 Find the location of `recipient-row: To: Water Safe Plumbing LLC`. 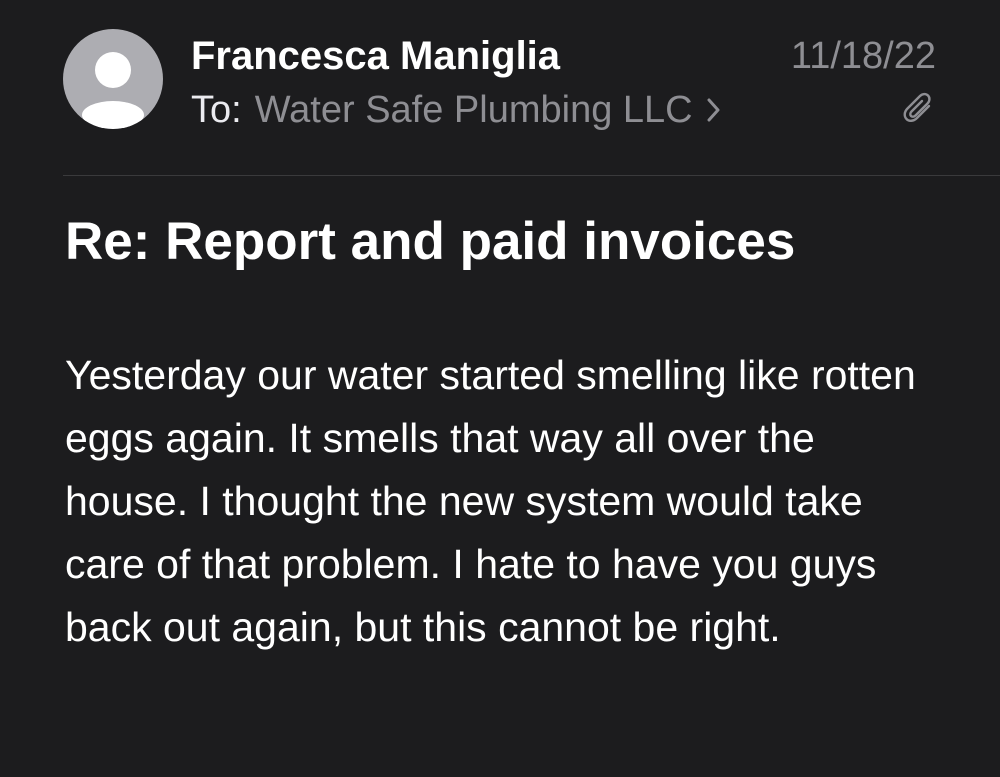

recipient-row: To: Water Safe Plumbing LLC is located at coordinates (456, 110).